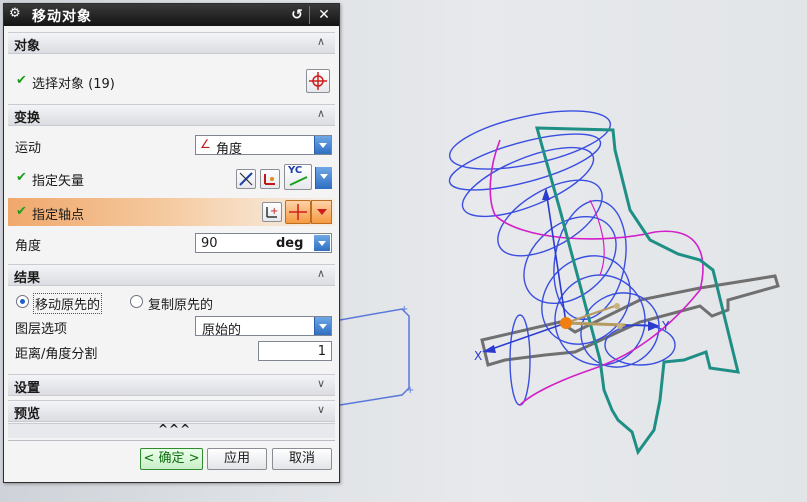  I want to click on reverse-direction-button, so click(246, 179).